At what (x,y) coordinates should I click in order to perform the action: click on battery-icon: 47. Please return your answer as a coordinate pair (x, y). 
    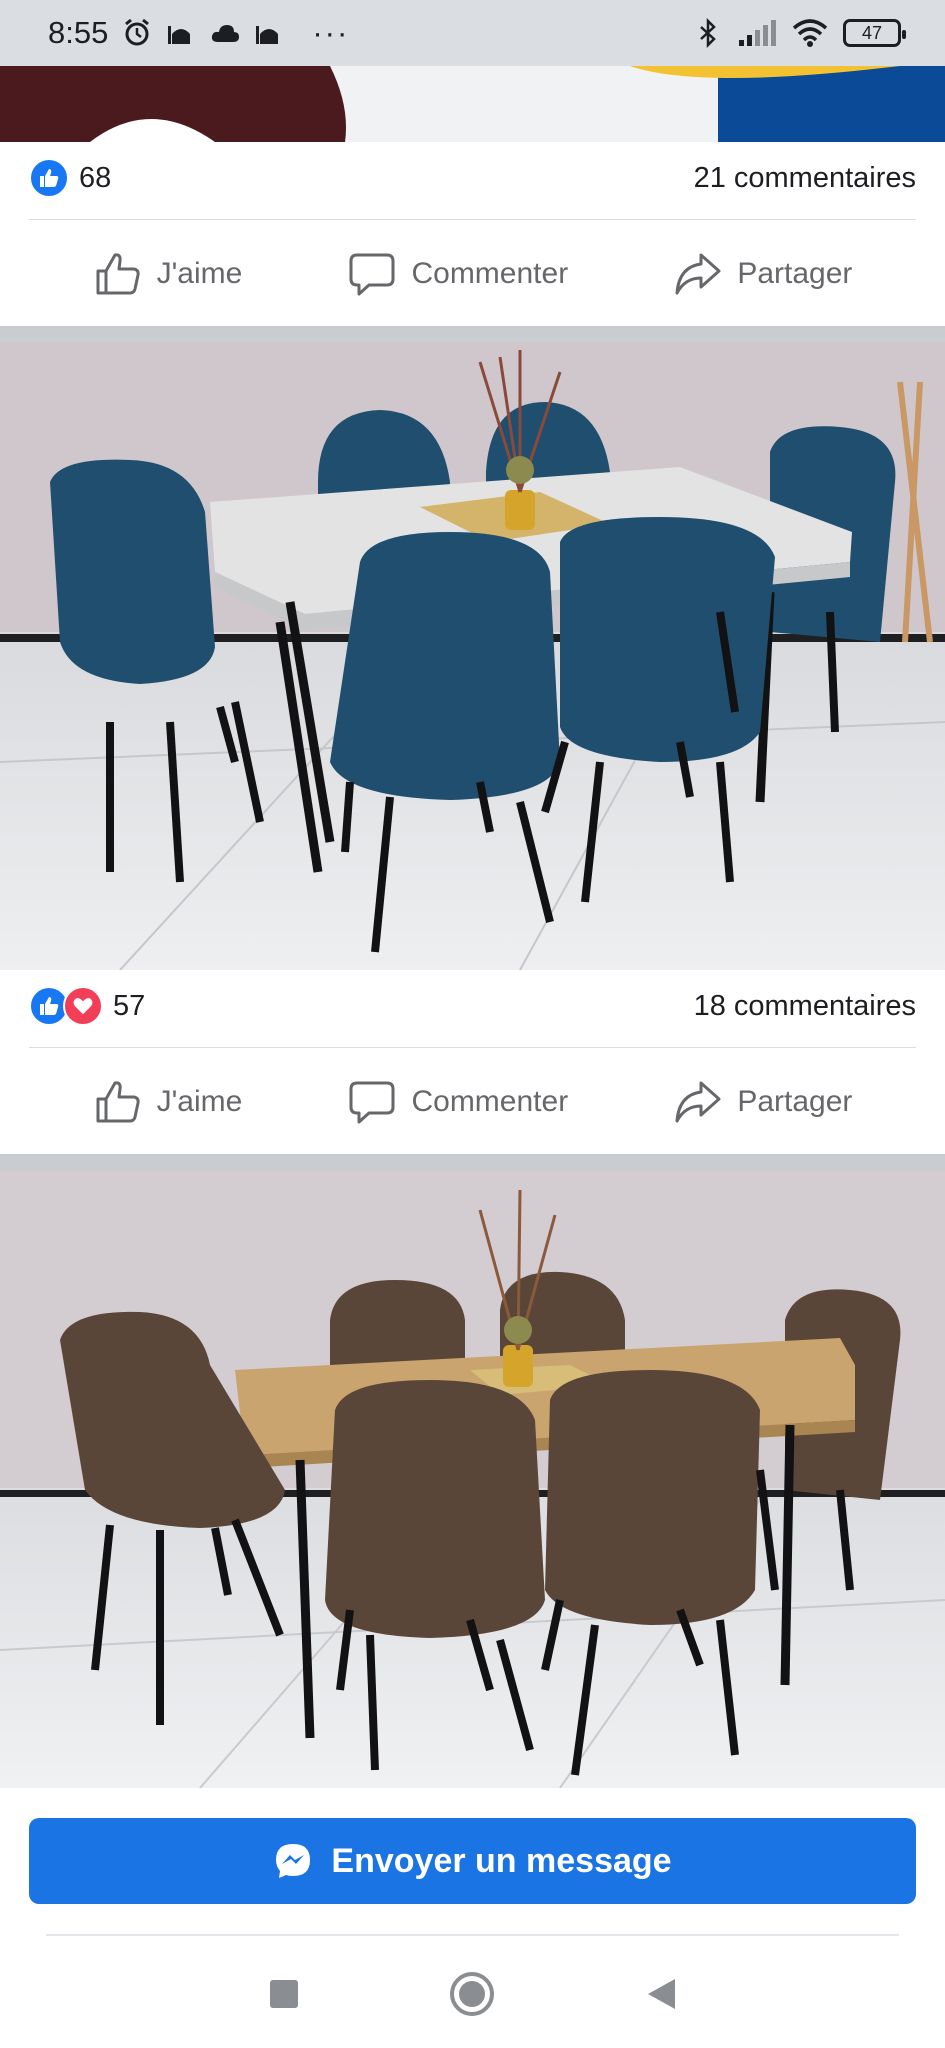
    Looking at the image, I should click on (874, 33).